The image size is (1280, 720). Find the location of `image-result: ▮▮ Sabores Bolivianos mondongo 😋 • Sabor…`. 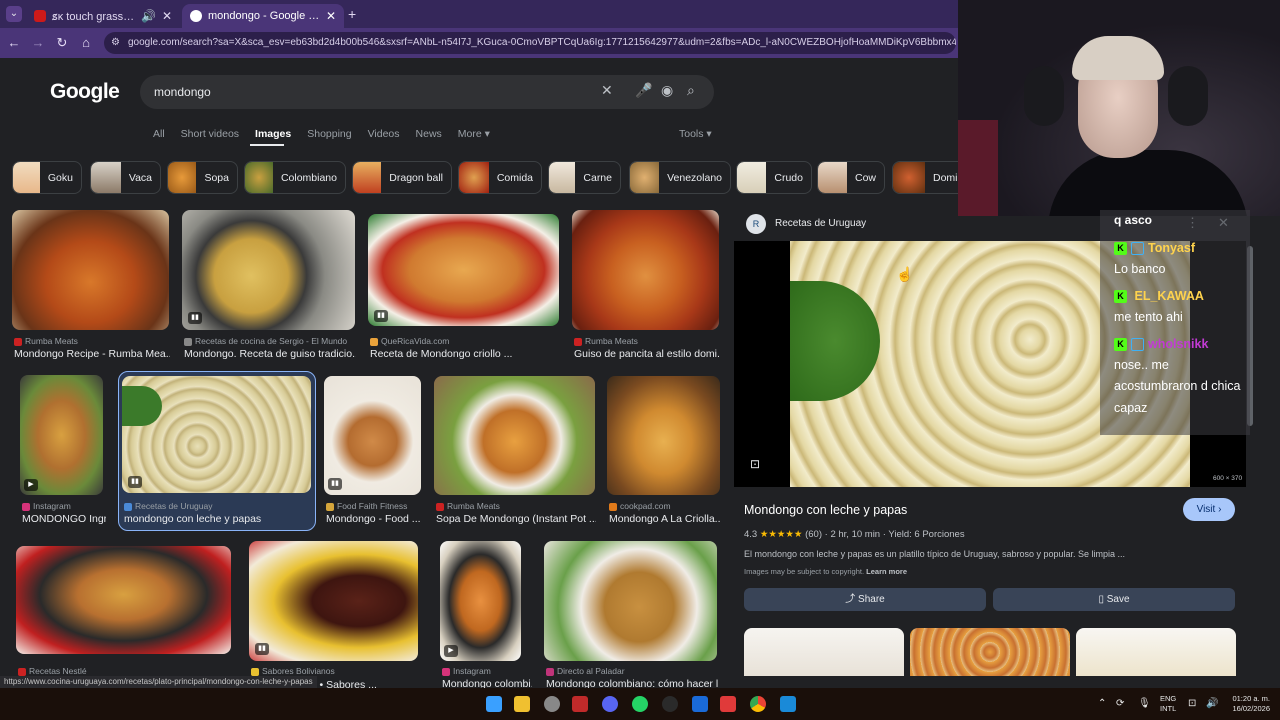

image-result: ▮▮ Sabores Bolivianos mondongo 😋 • Sabor… is located at coordinates (334, 616).